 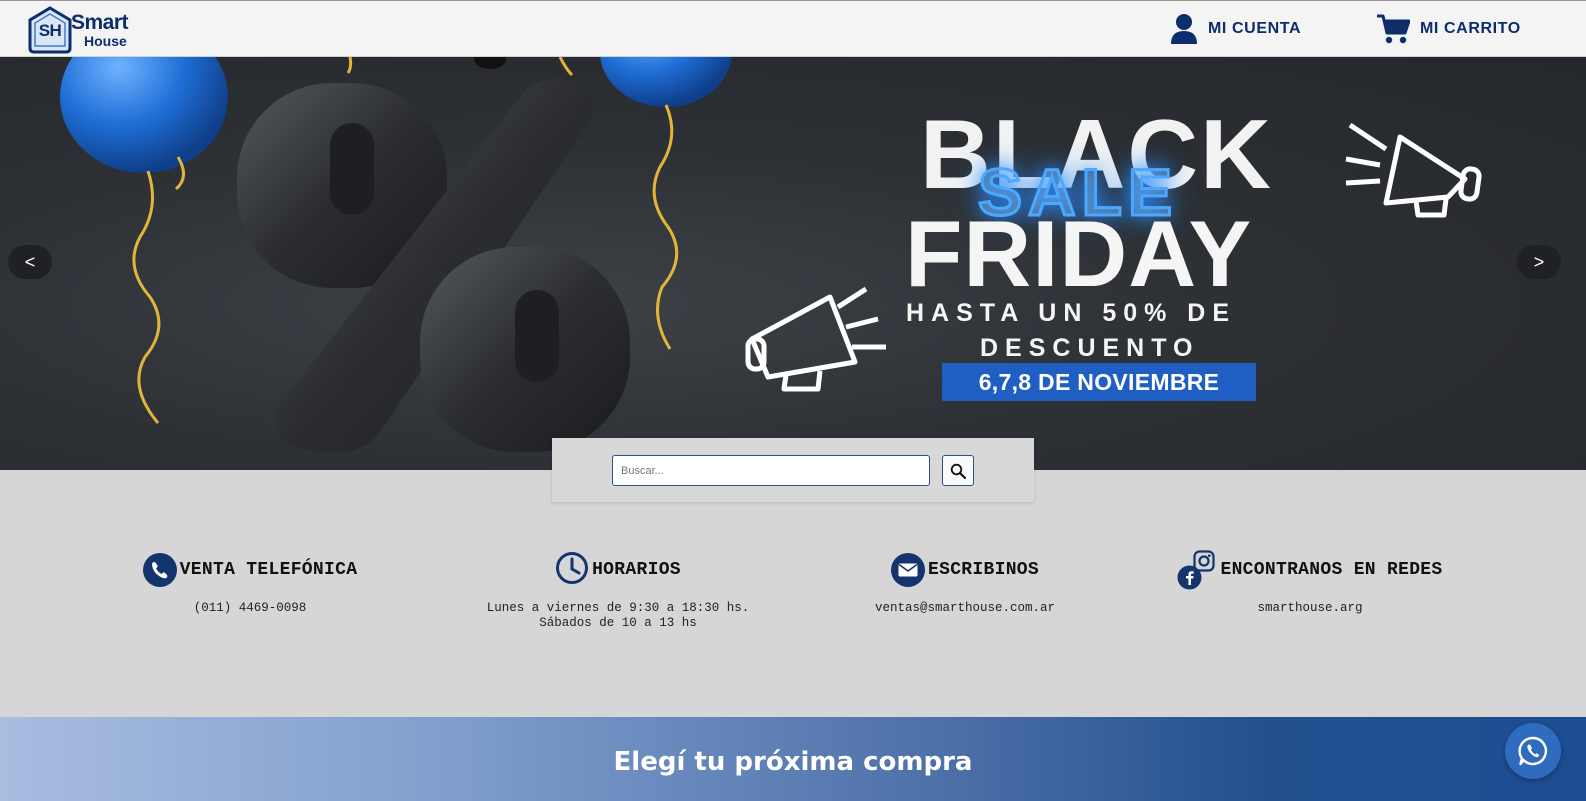 I want to click on logo-word-house: House, so click(x=105, y=41).